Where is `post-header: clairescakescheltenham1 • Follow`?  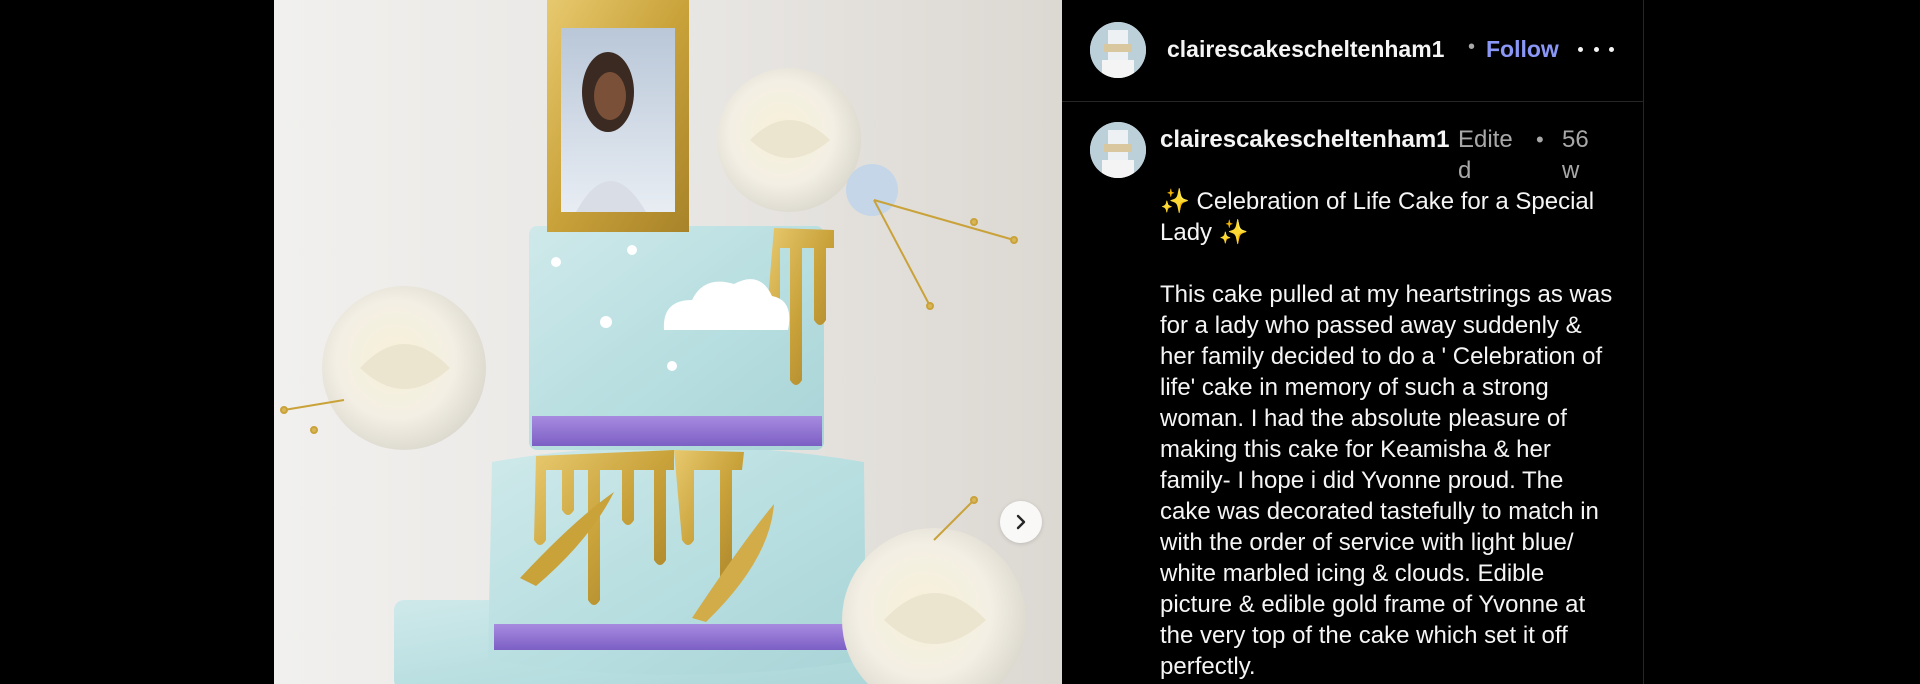 post-header: clairescakescheltenham1 • Follow is located at coordinates (1352, 51).